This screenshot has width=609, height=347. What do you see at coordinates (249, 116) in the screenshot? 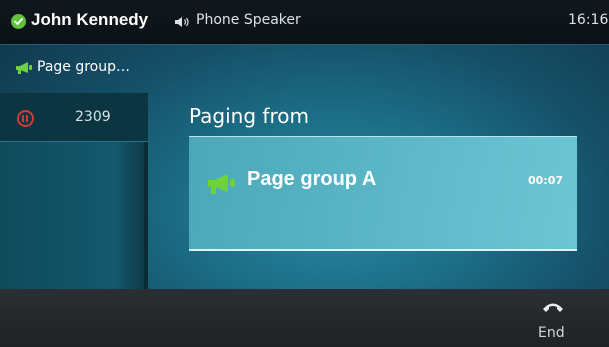
I see `paging-title: Paging from` at bounding box center [249, 116].